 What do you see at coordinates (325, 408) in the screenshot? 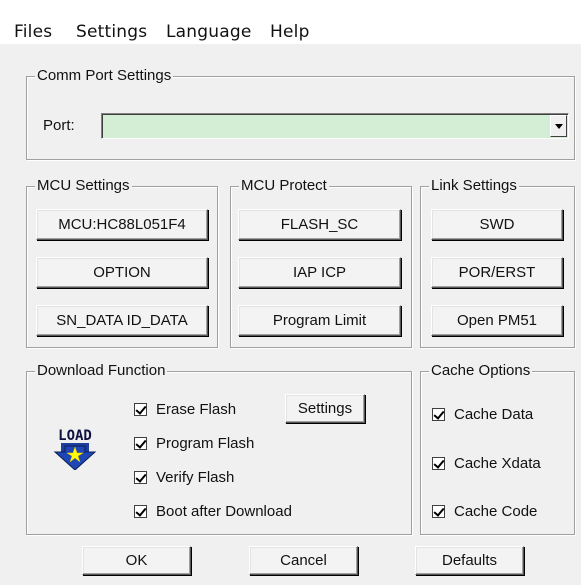
I see `download-settings-button: Settings` at bounding box center [325, 408].